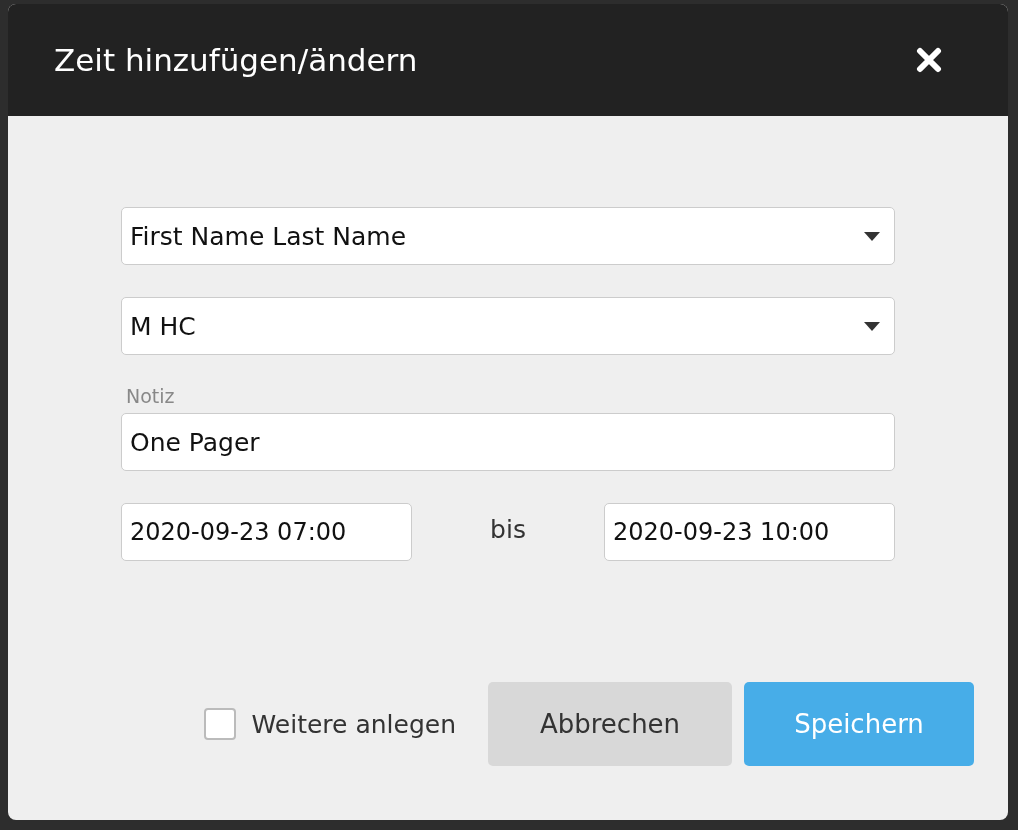  Describe the element at coordinates (610, 724) in the screenshot. I see `cancel-button: Abbrechen` at that location.